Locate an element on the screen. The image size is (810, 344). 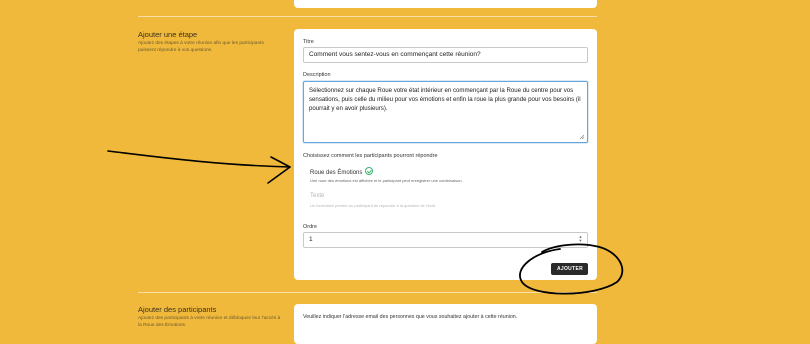
option-title: Roue des Émotions is located at coordinates (336, 173).